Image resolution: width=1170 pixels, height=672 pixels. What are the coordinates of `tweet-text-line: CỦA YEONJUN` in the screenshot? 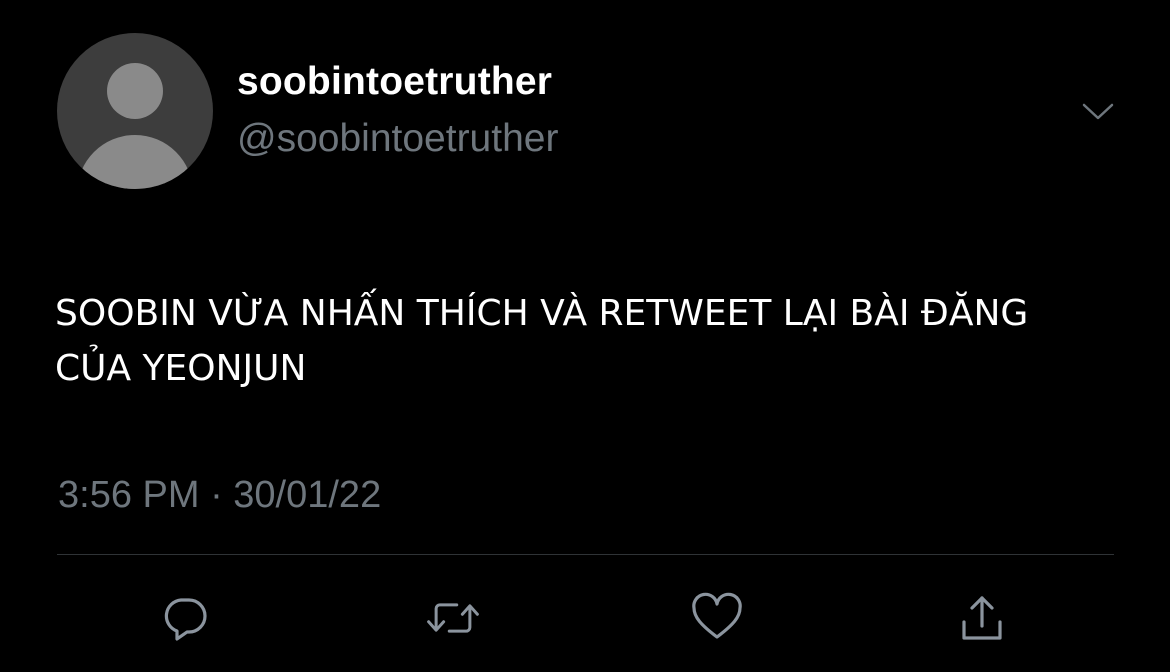 It's located at (181, 368).